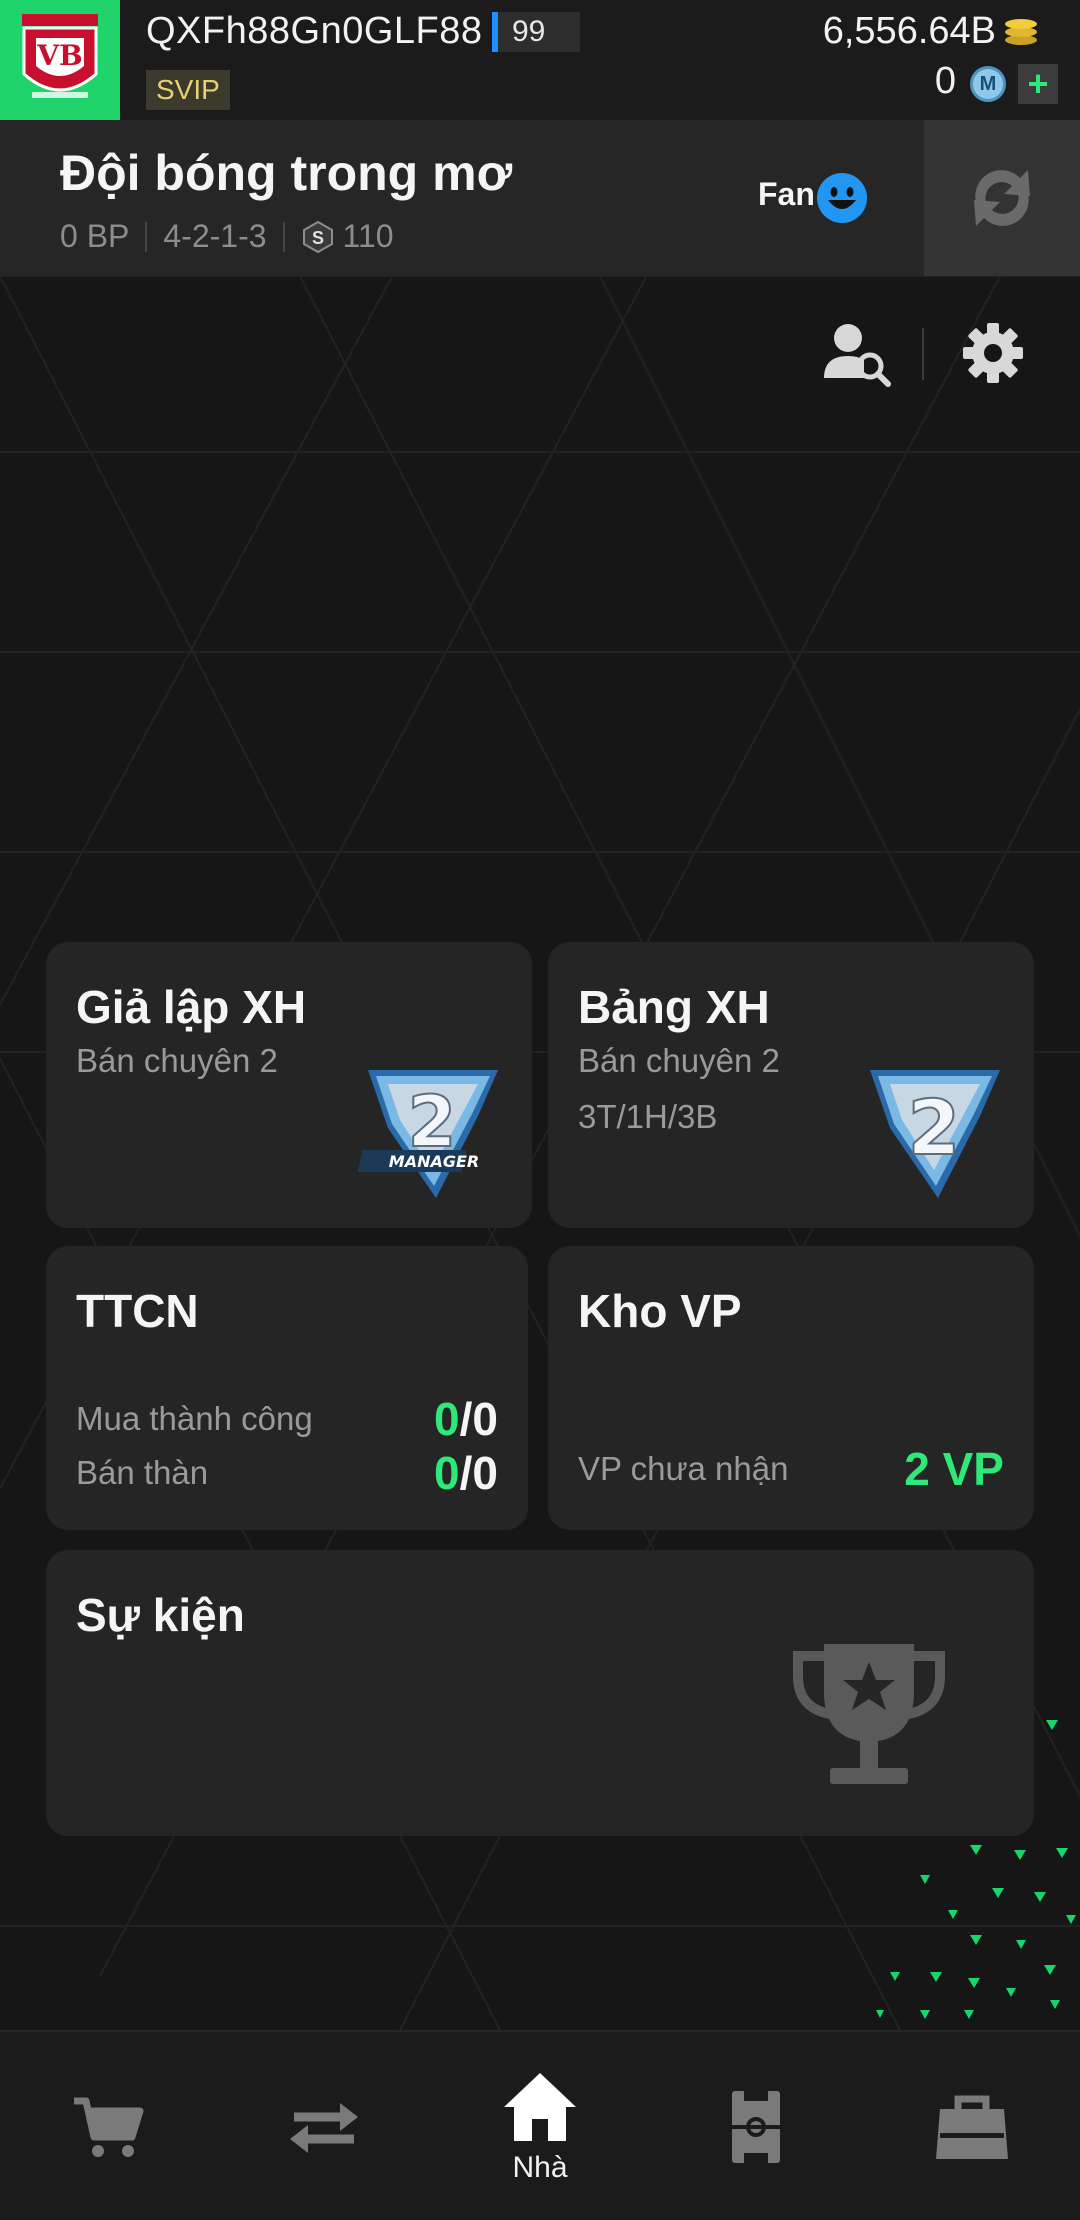 This screenshot has width=1080, height=2220. What do you see at coordinates (786, 194) in the screenshot?
I see `fan-label: Fan` at bounding box center [786, 194].